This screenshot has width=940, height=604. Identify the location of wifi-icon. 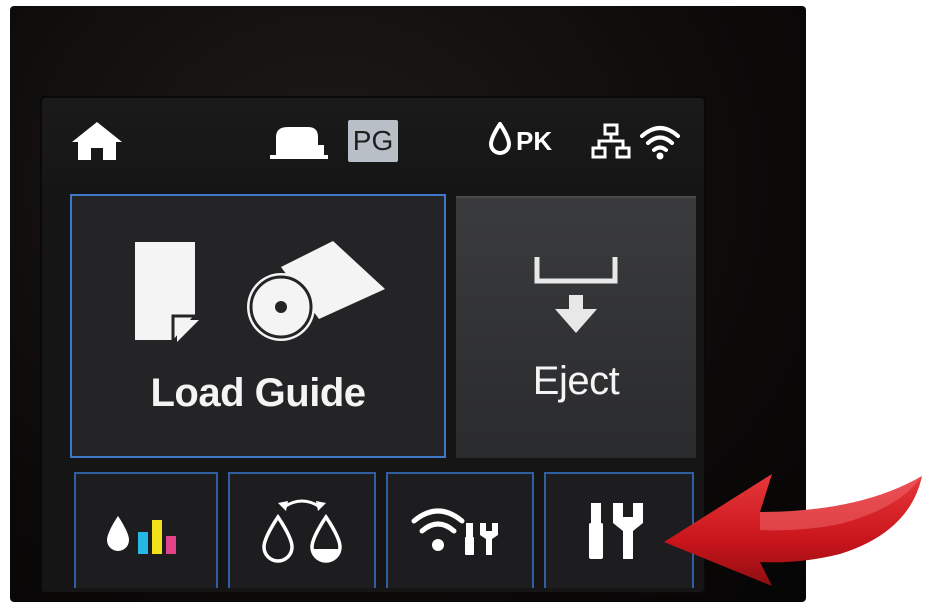
(660, 141).